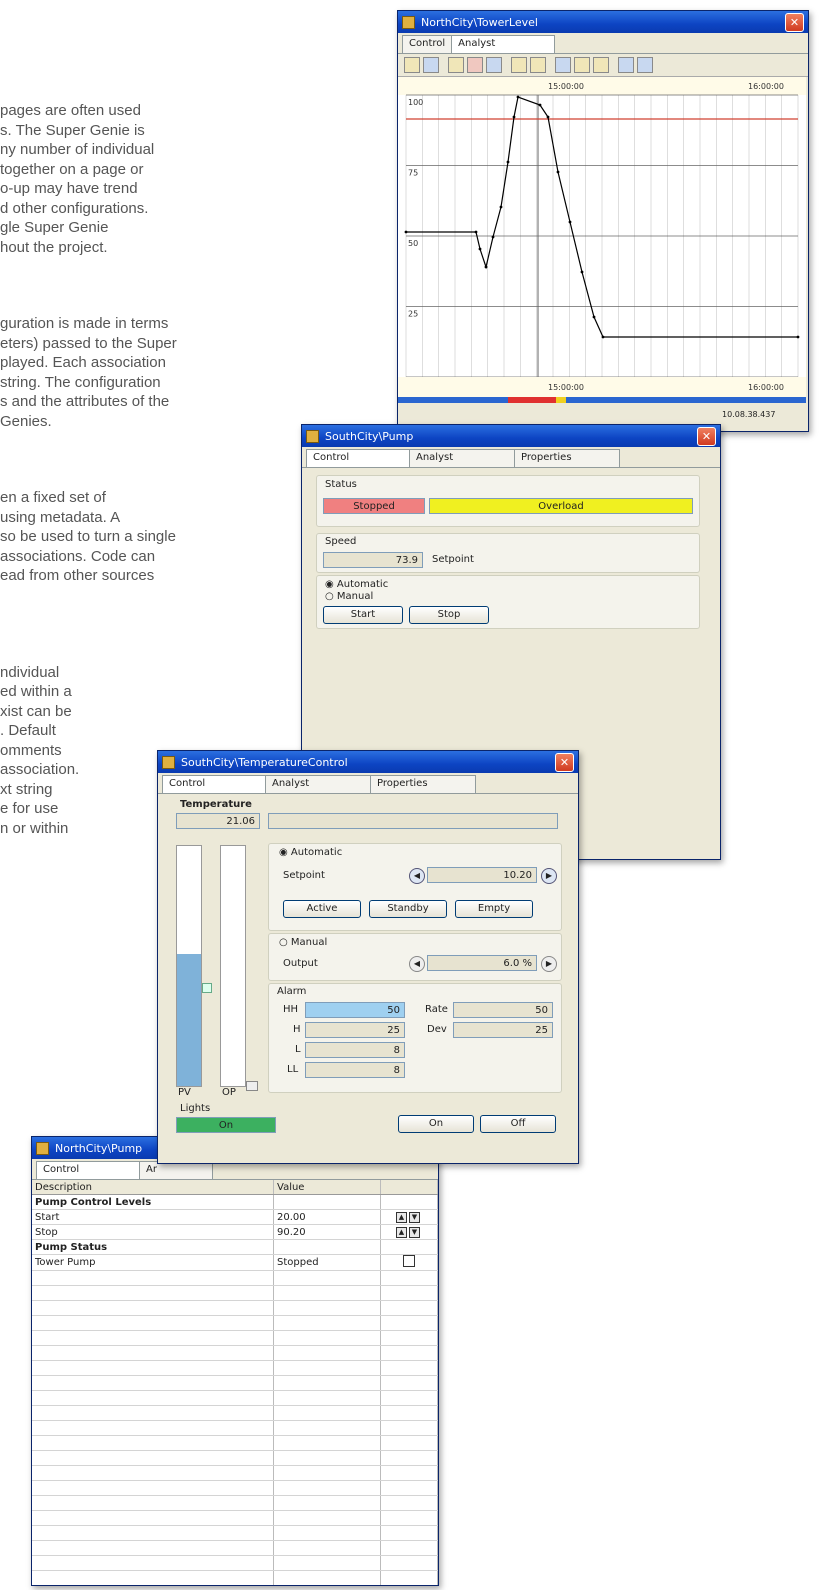 The height and width of the screenshot is (1590, 823). I want to click on table-row: Stop 90.20 ▲ ▼, so click(235, 1232).